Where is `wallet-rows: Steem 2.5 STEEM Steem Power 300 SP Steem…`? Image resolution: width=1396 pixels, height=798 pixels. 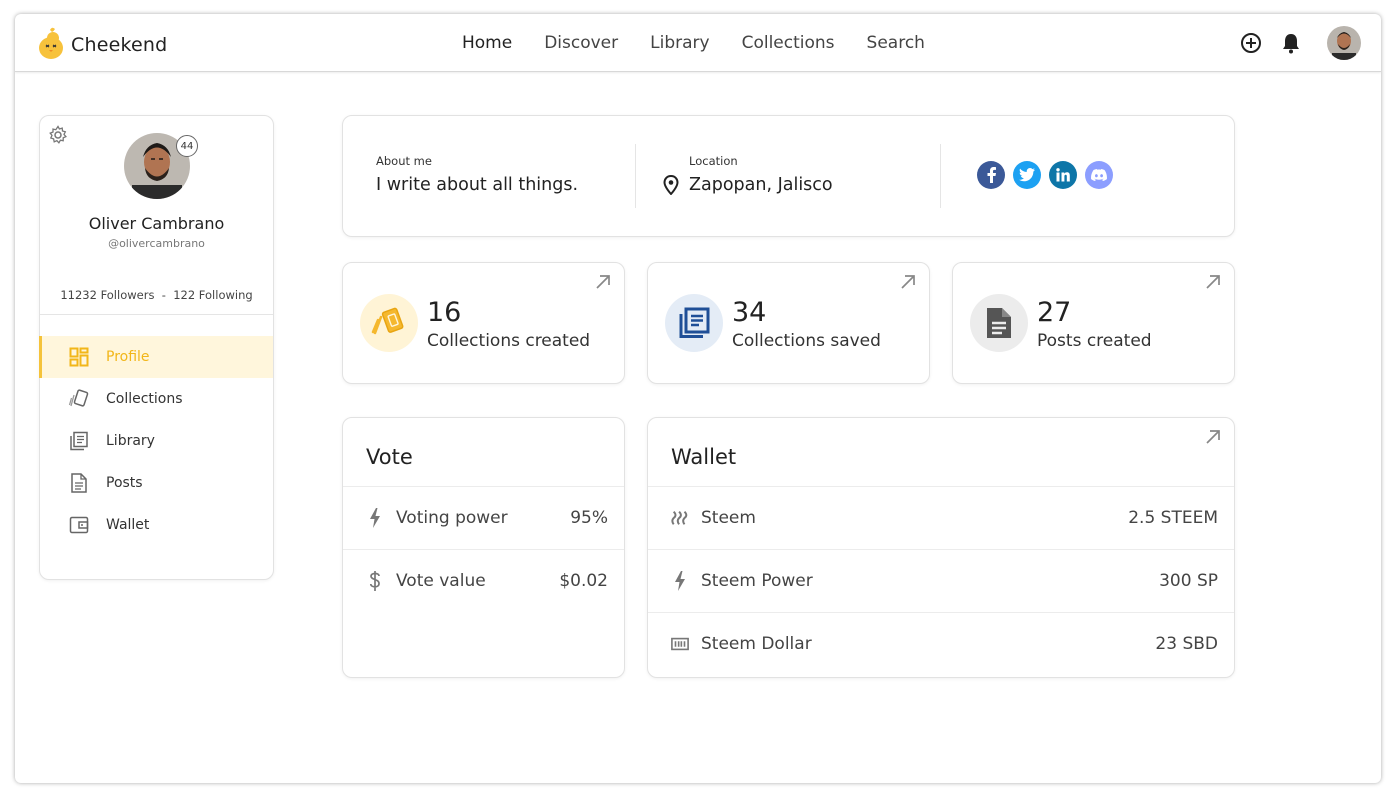 wallet-rows: Steem 2.5 STEEM Steem Power 300 SP Steem… is located at coordinates (941, 580).